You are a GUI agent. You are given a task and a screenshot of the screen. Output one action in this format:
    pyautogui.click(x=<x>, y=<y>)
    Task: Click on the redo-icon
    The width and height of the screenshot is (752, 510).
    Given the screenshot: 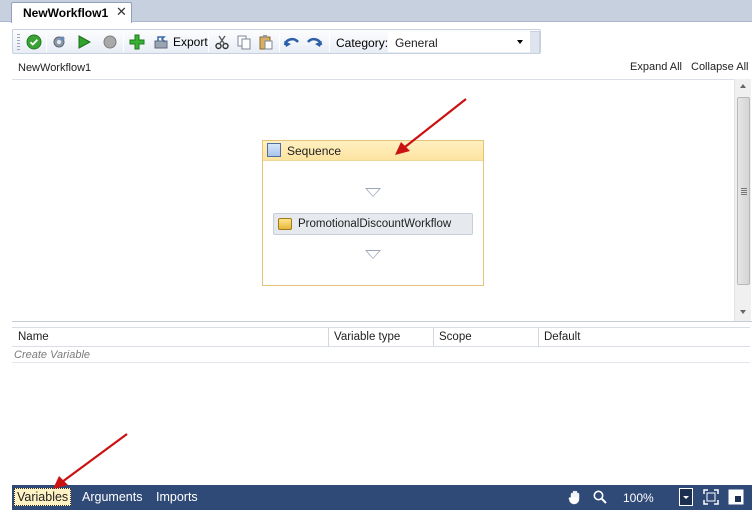 What is the action you would take?
    pyautogui.click(x=314, y=42)
    